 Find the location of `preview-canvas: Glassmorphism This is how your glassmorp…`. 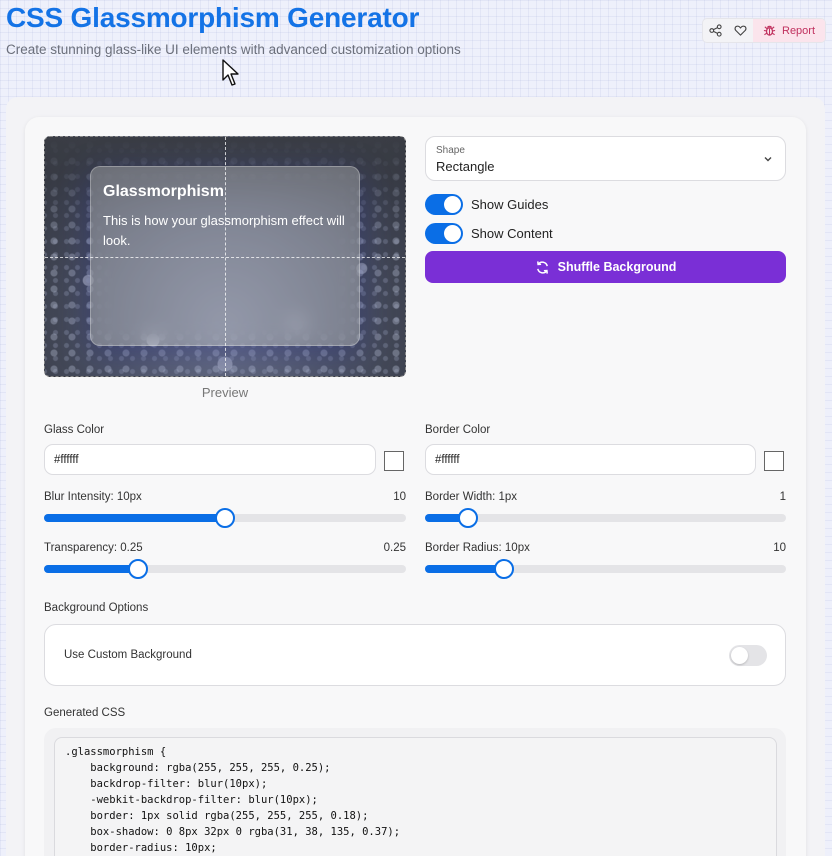

preview-canvas: Glassmorphism This is how your glassmorp… is located at coordinates (225, 256).